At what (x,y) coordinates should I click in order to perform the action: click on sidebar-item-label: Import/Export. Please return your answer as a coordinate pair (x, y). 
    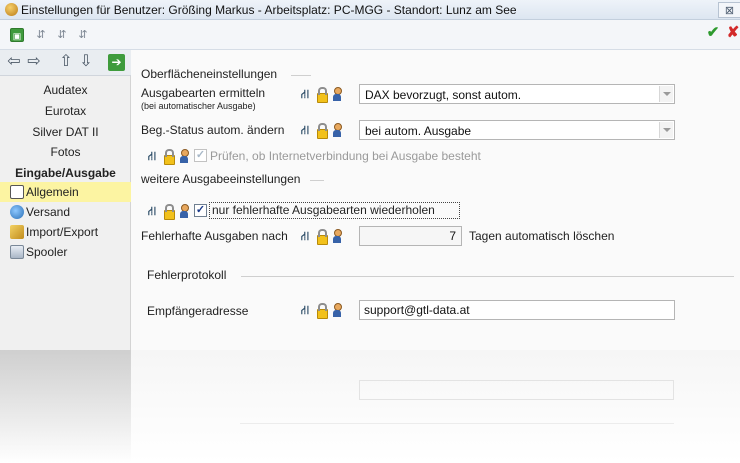
    Looking at the image, I should click on (62, 232).